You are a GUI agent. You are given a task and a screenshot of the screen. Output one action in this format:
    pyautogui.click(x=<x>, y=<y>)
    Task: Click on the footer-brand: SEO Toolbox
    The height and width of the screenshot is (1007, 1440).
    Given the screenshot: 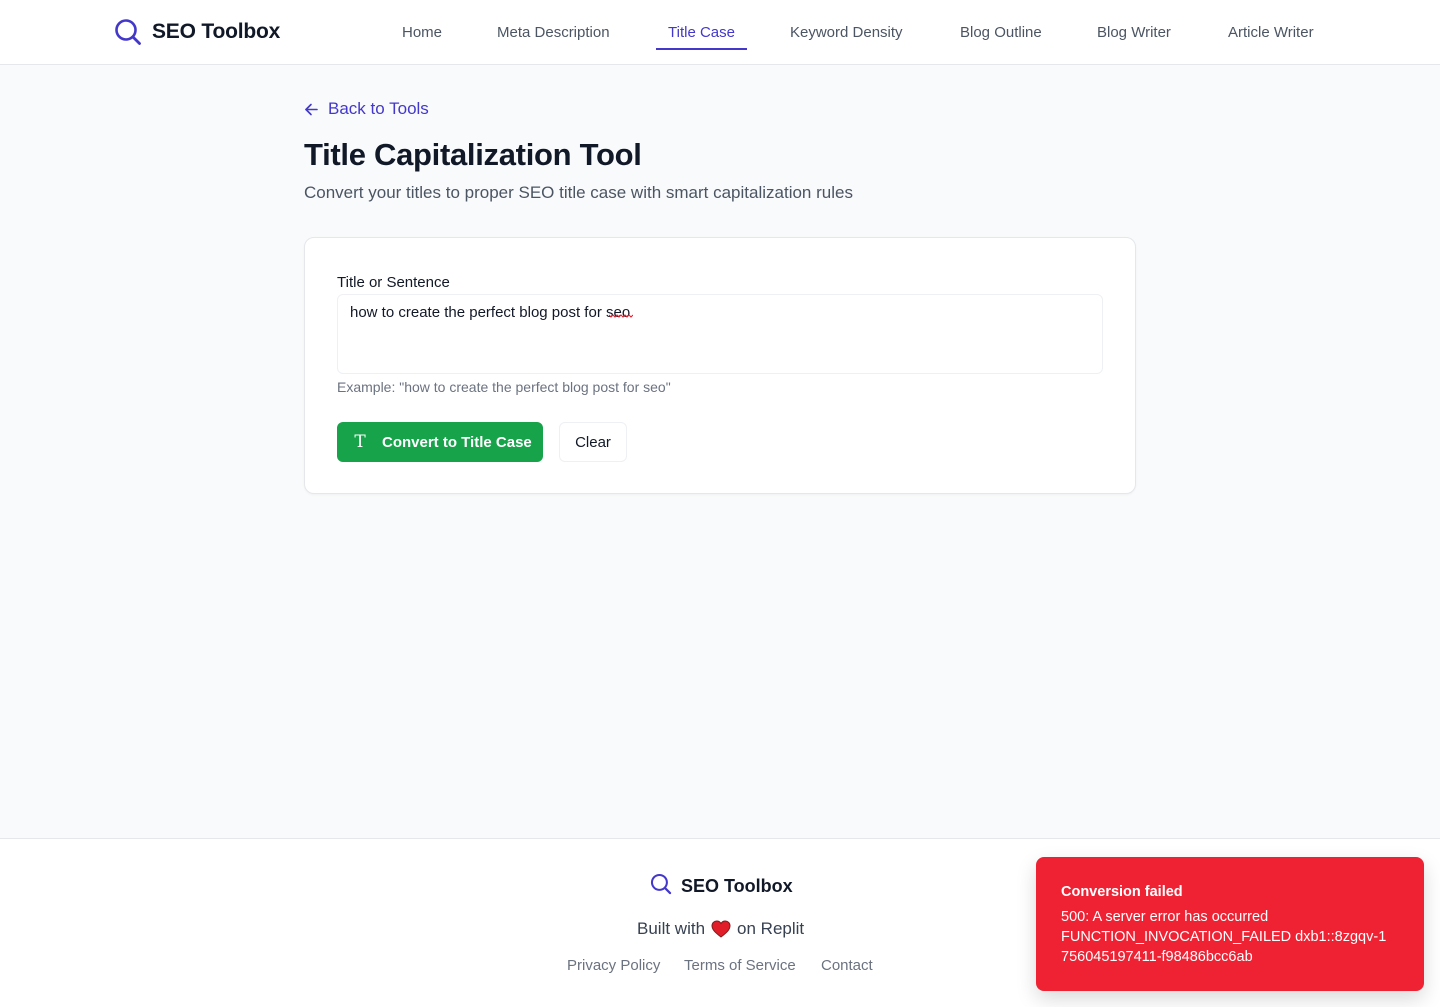 What is the action you would take?
    pyautogui.click(x=721, y=886)
    